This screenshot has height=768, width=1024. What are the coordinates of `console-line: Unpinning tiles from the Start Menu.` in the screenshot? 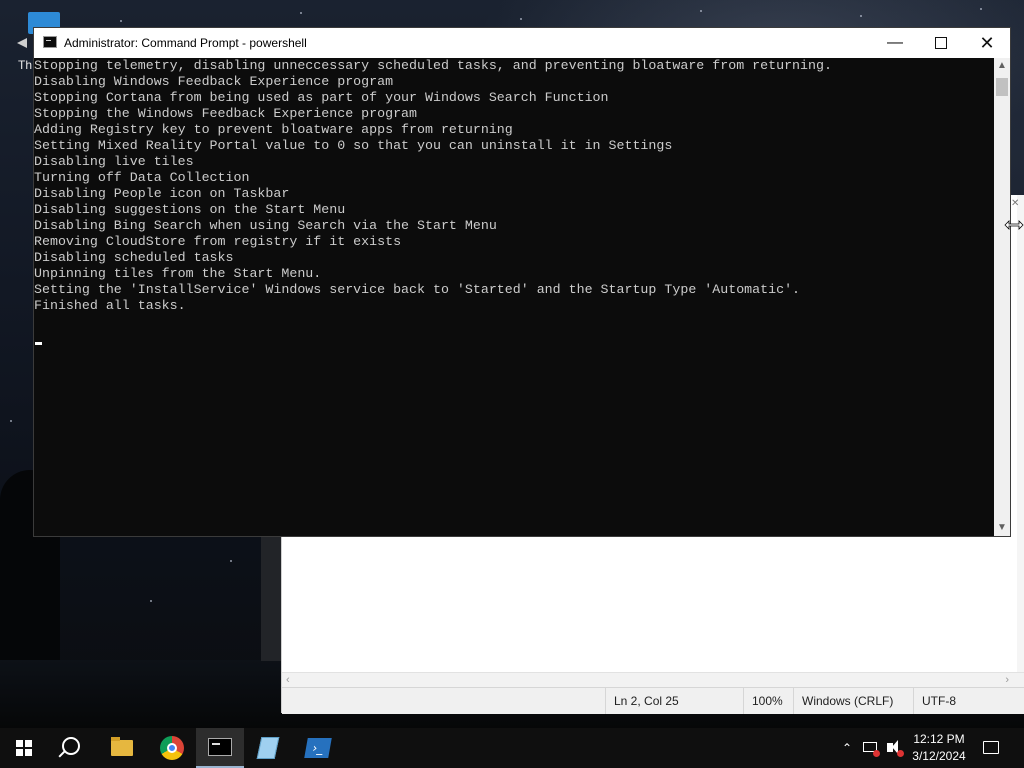 It's located at (178, 273).